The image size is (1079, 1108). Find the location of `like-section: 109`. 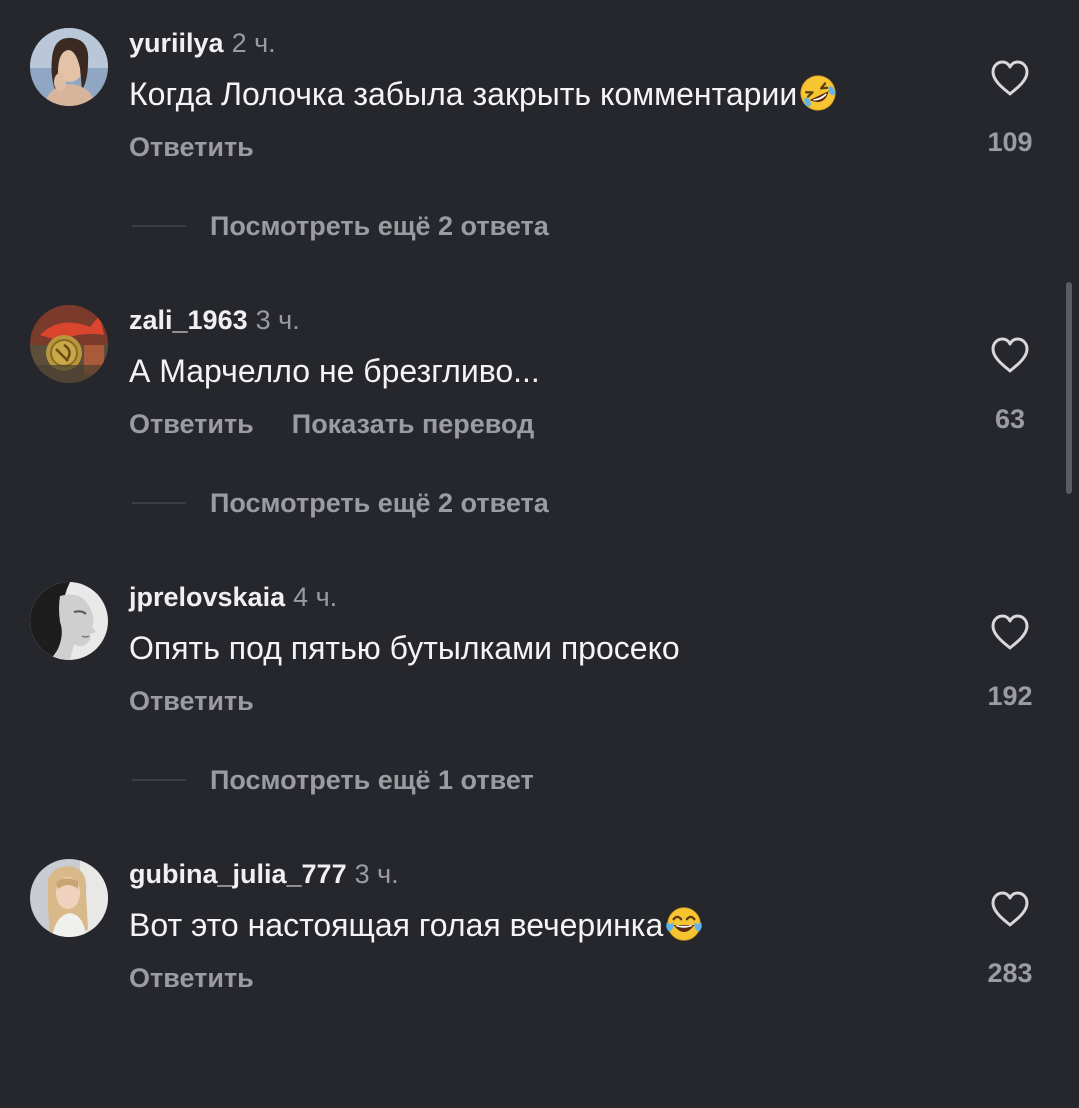

like-section: 109 is located at coordinates (1010, 108).